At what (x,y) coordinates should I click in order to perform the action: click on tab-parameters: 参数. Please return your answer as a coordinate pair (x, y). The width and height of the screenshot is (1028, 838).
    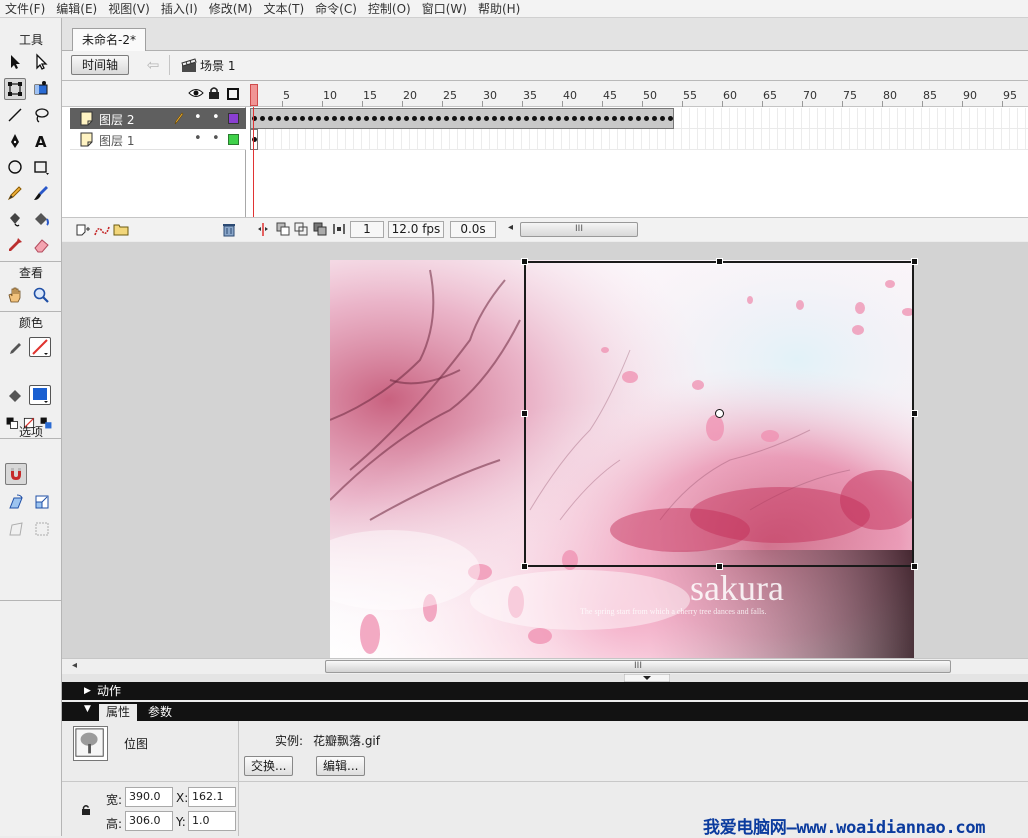
    Looking at the image, I should click on (160, 712).